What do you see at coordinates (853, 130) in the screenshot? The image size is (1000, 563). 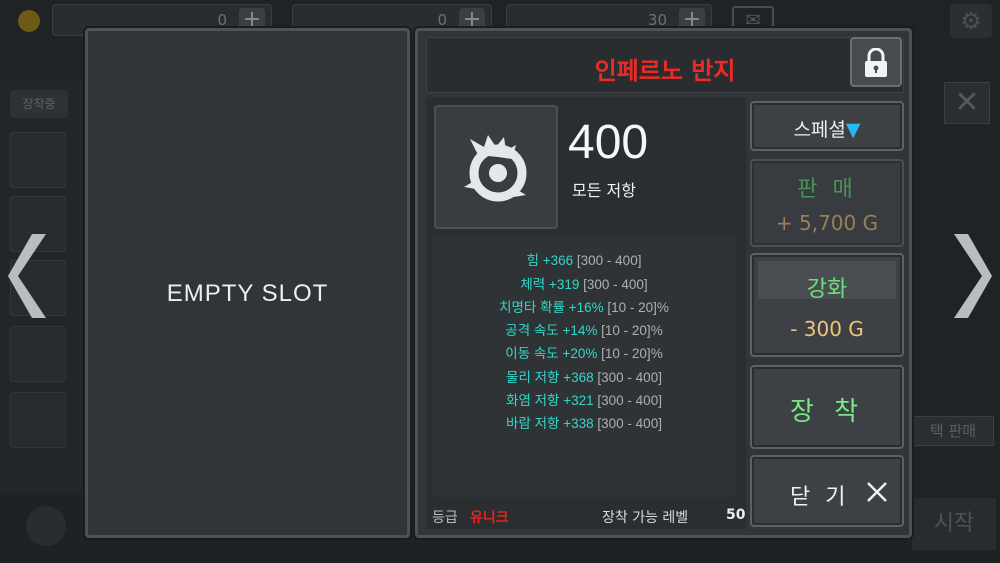 I see `dropdown-triangle-icon: ▼` at bounding box center [853, 130].